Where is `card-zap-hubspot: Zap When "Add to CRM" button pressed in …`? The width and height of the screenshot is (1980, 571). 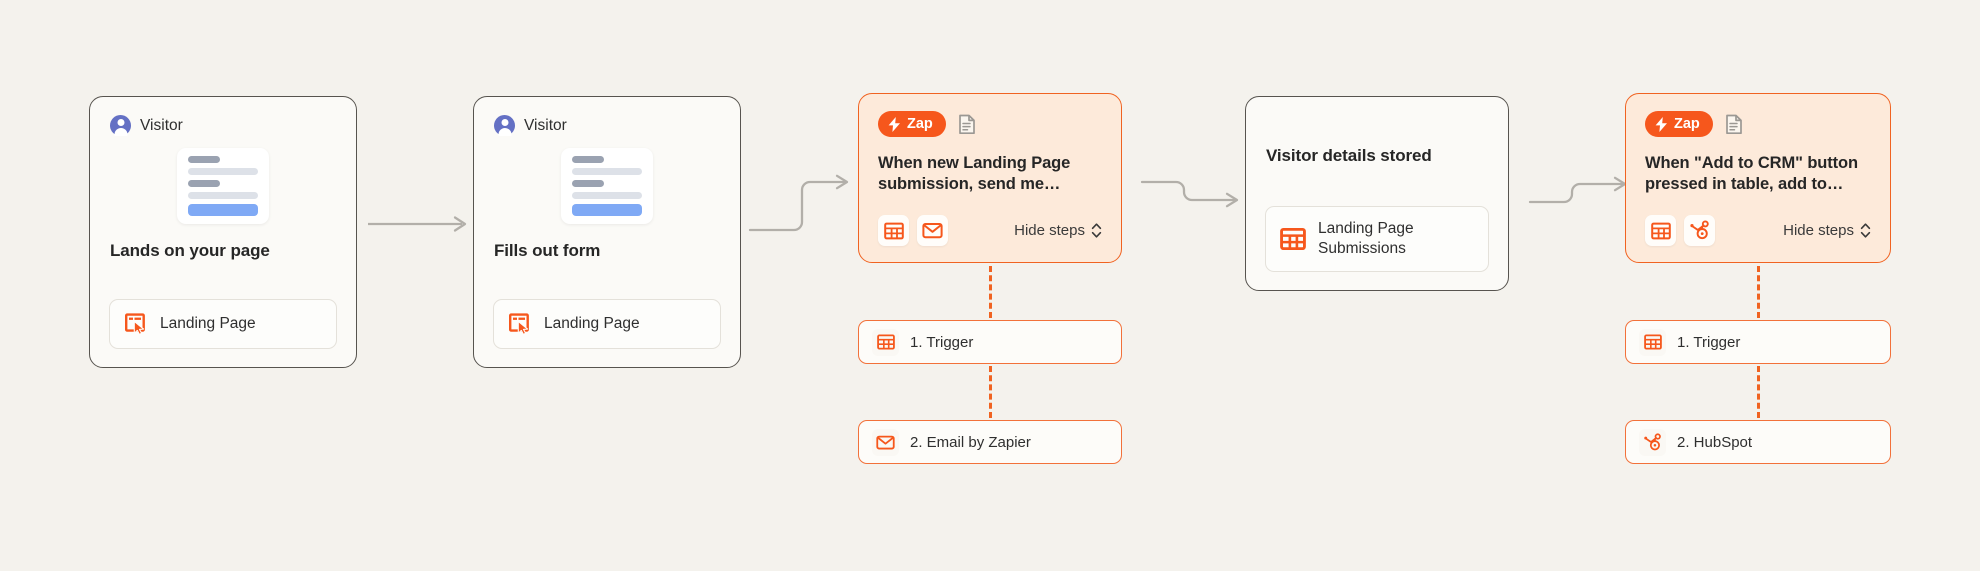
card-zap-hubspot: Zap When "Add to CRM" button pressed in … is located at coordinates (1758, 178).